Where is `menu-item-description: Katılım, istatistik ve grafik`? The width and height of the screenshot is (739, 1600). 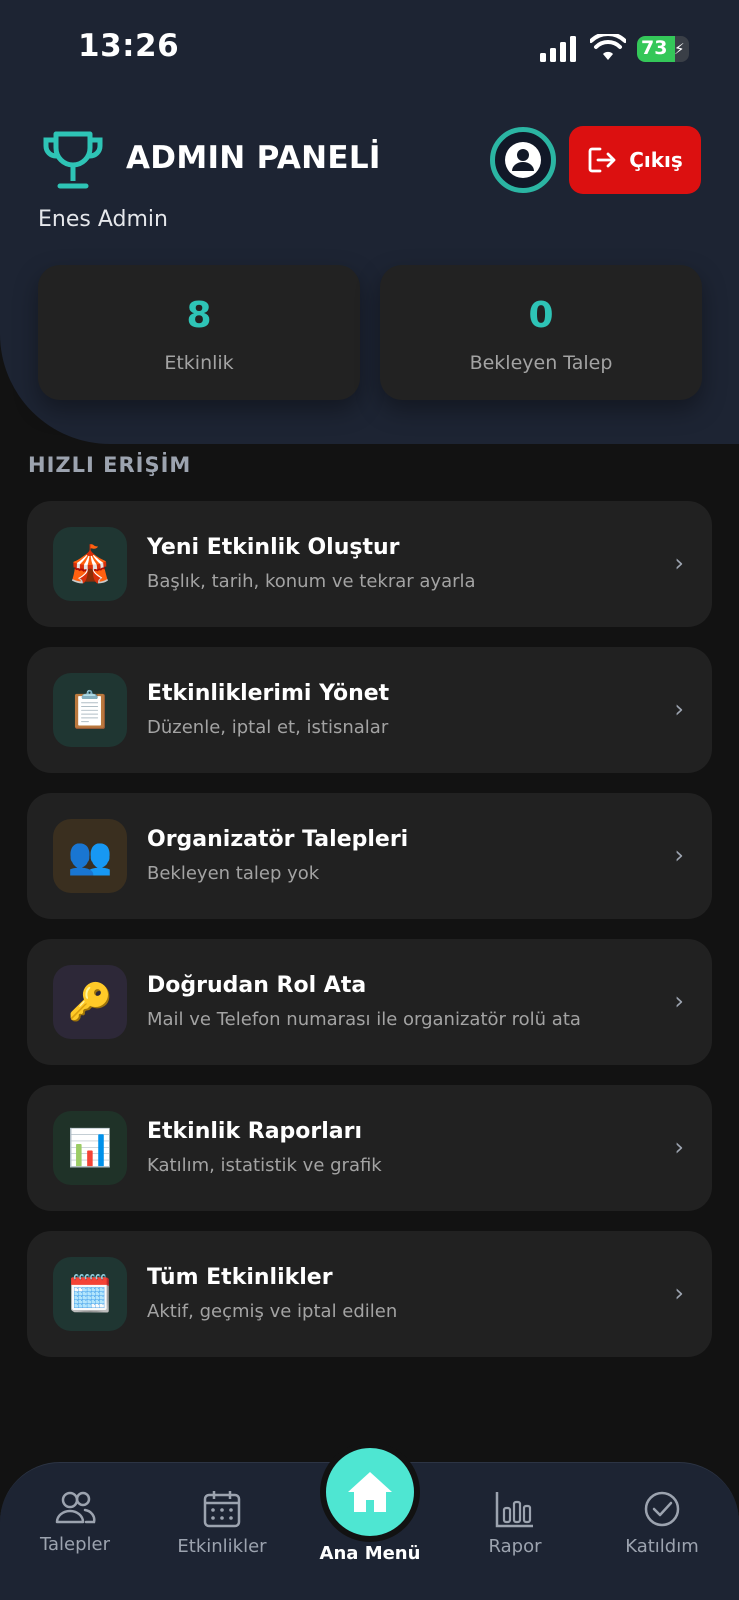 menu-item-description: Katılım, istatistik ve grafik is located at coordinates (264, 1165).